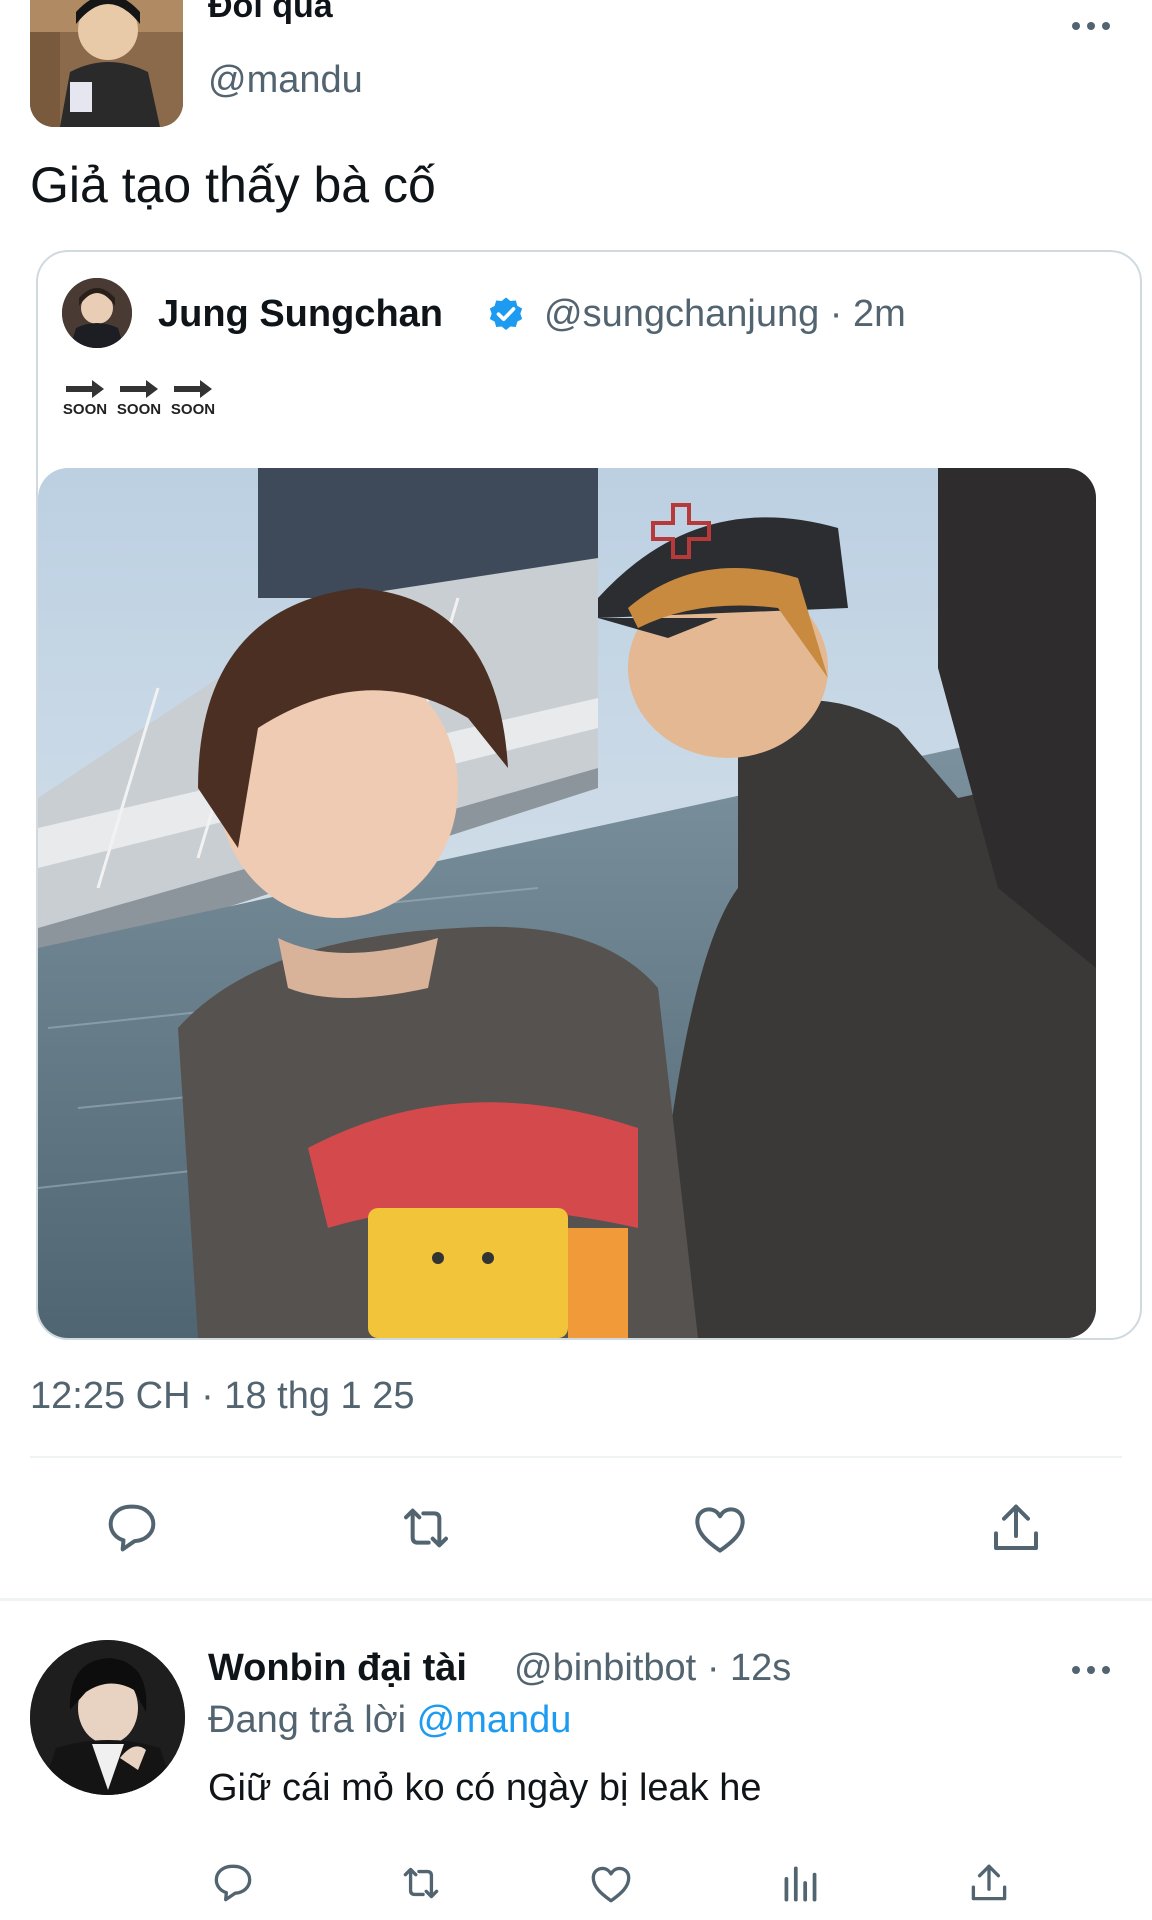  What do you see at coordinates (222, 1396) in the screenshot?
I see `tweet-timestamp: 12:25 CH · 18 thg 1 25` at bounding box center [222, 1396].